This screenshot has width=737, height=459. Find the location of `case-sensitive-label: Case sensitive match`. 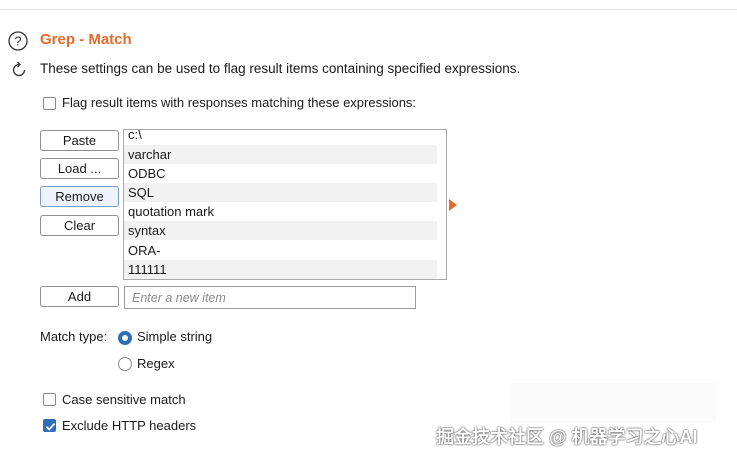

case-sensitive-label: Case sensitive match is located at coordinates (124, 399).